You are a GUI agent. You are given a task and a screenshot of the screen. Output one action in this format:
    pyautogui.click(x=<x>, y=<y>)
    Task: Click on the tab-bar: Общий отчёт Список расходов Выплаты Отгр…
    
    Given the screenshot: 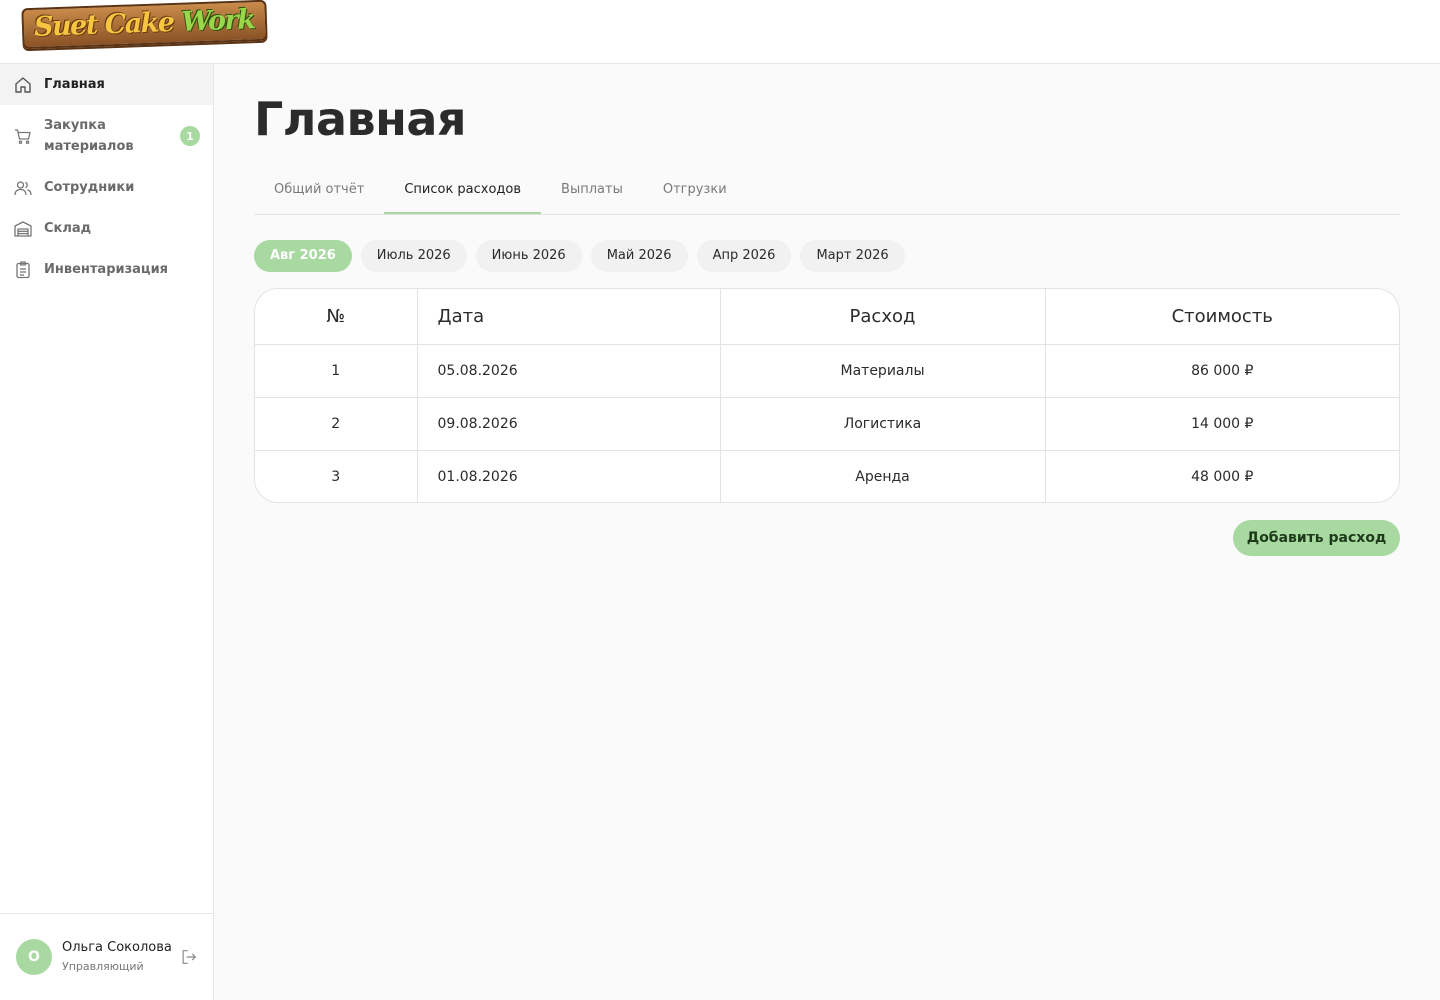 What is the action you would take?
    pyautogui.click(x=827, y=191)
    